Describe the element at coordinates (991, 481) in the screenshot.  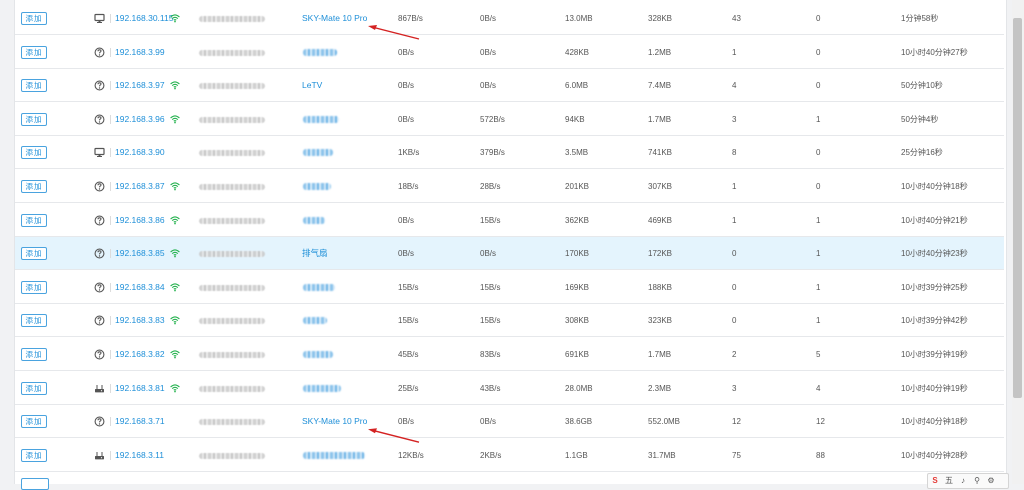
I see `ime-settings-icon: ⚙` at that location.